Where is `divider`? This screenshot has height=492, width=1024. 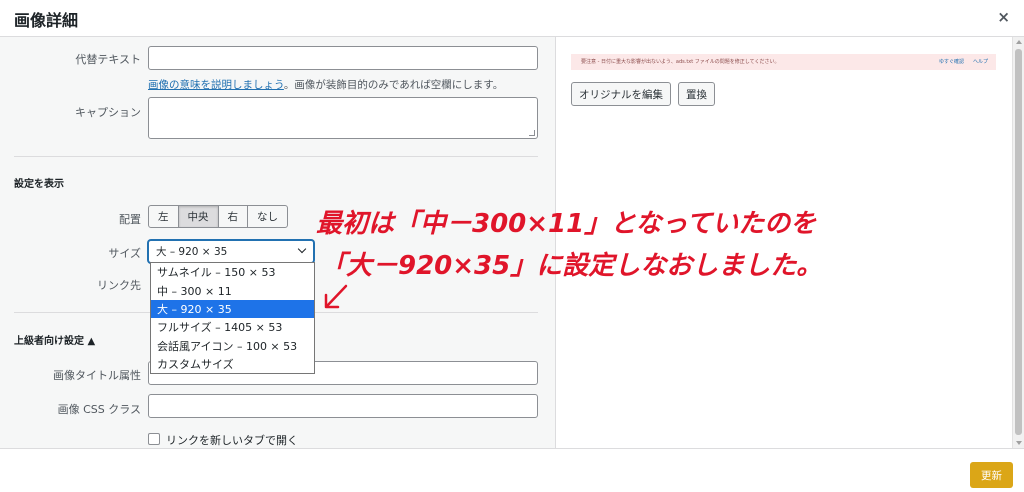
divider is located at coordinates (276, 156).